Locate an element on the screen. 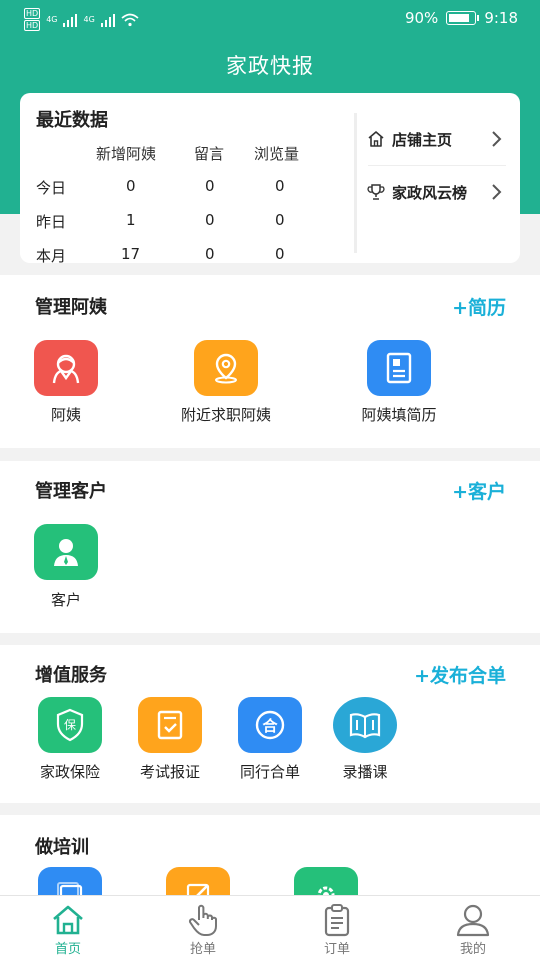  publish-merge-order-button: +发布合单 is located at coordinates (460, 674).